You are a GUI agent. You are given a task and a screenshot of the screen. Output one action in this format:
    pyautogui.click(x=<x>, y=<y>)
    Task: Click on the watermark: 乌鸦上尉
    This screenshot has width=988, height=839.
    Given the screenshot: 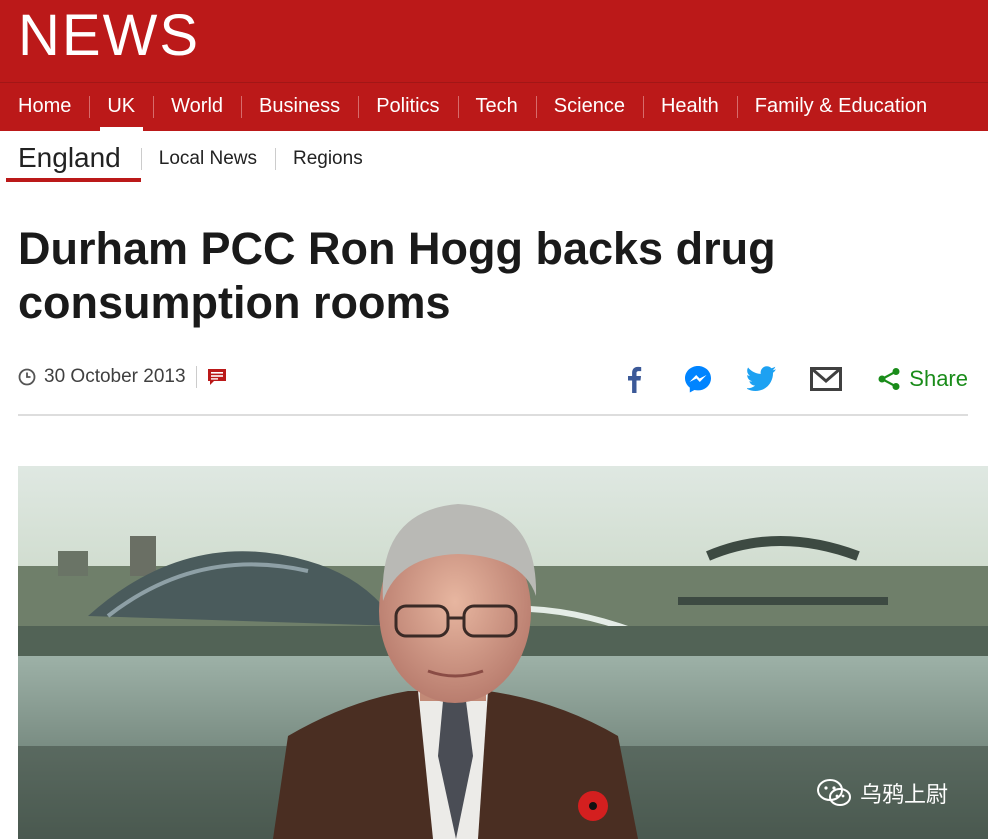 What is the action you would take?
    pyautogui.click(x=882, y=793)
    